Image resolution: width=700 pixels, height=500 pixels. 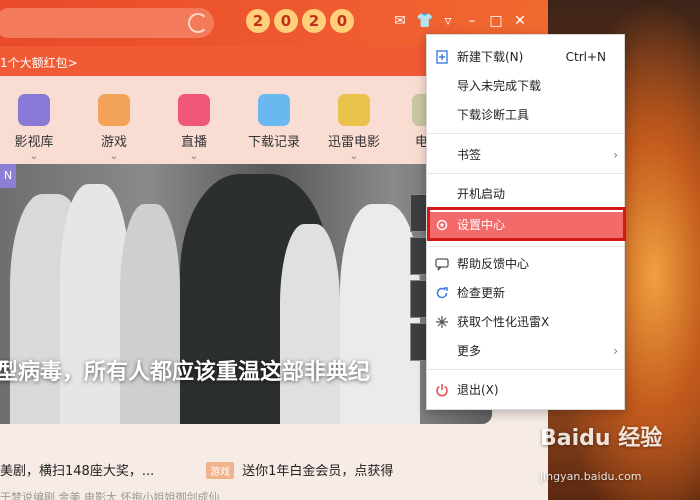 What do you see at coordinates (481, 293) in the screenshot?
I see `menu-label: 检查更新` at bounding box center [481, 293].